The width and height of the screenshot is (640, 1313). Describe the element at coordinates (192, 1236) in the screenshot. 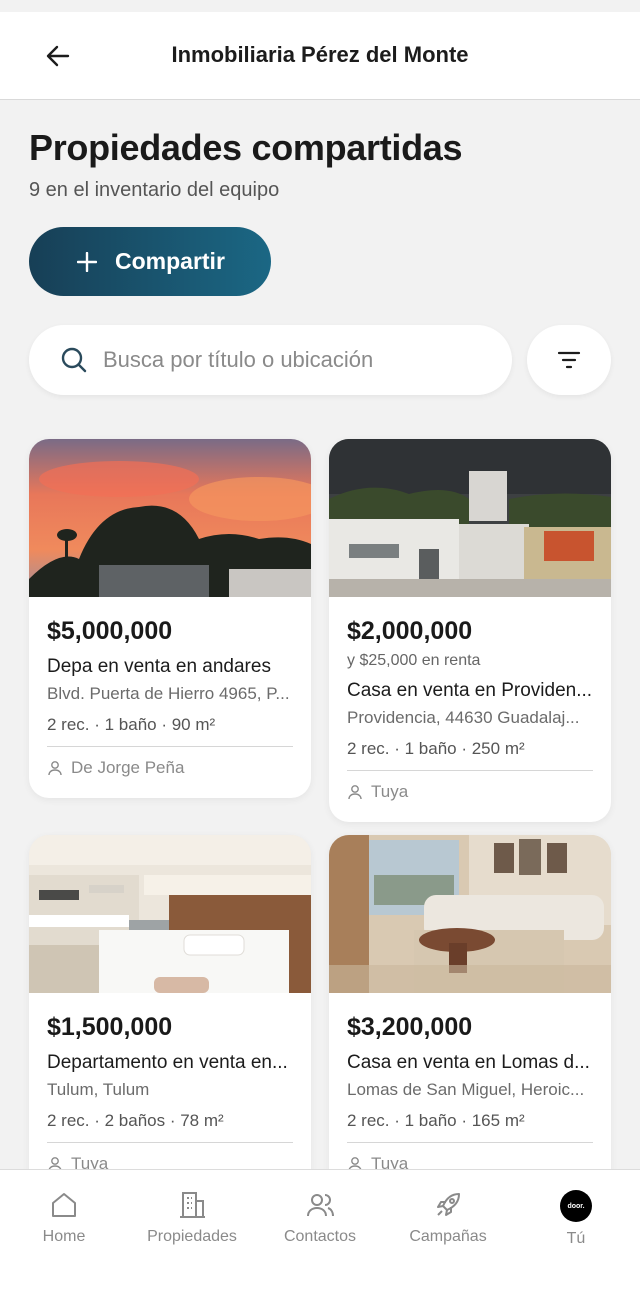

I see `nav-label: Propiedades` at that location.